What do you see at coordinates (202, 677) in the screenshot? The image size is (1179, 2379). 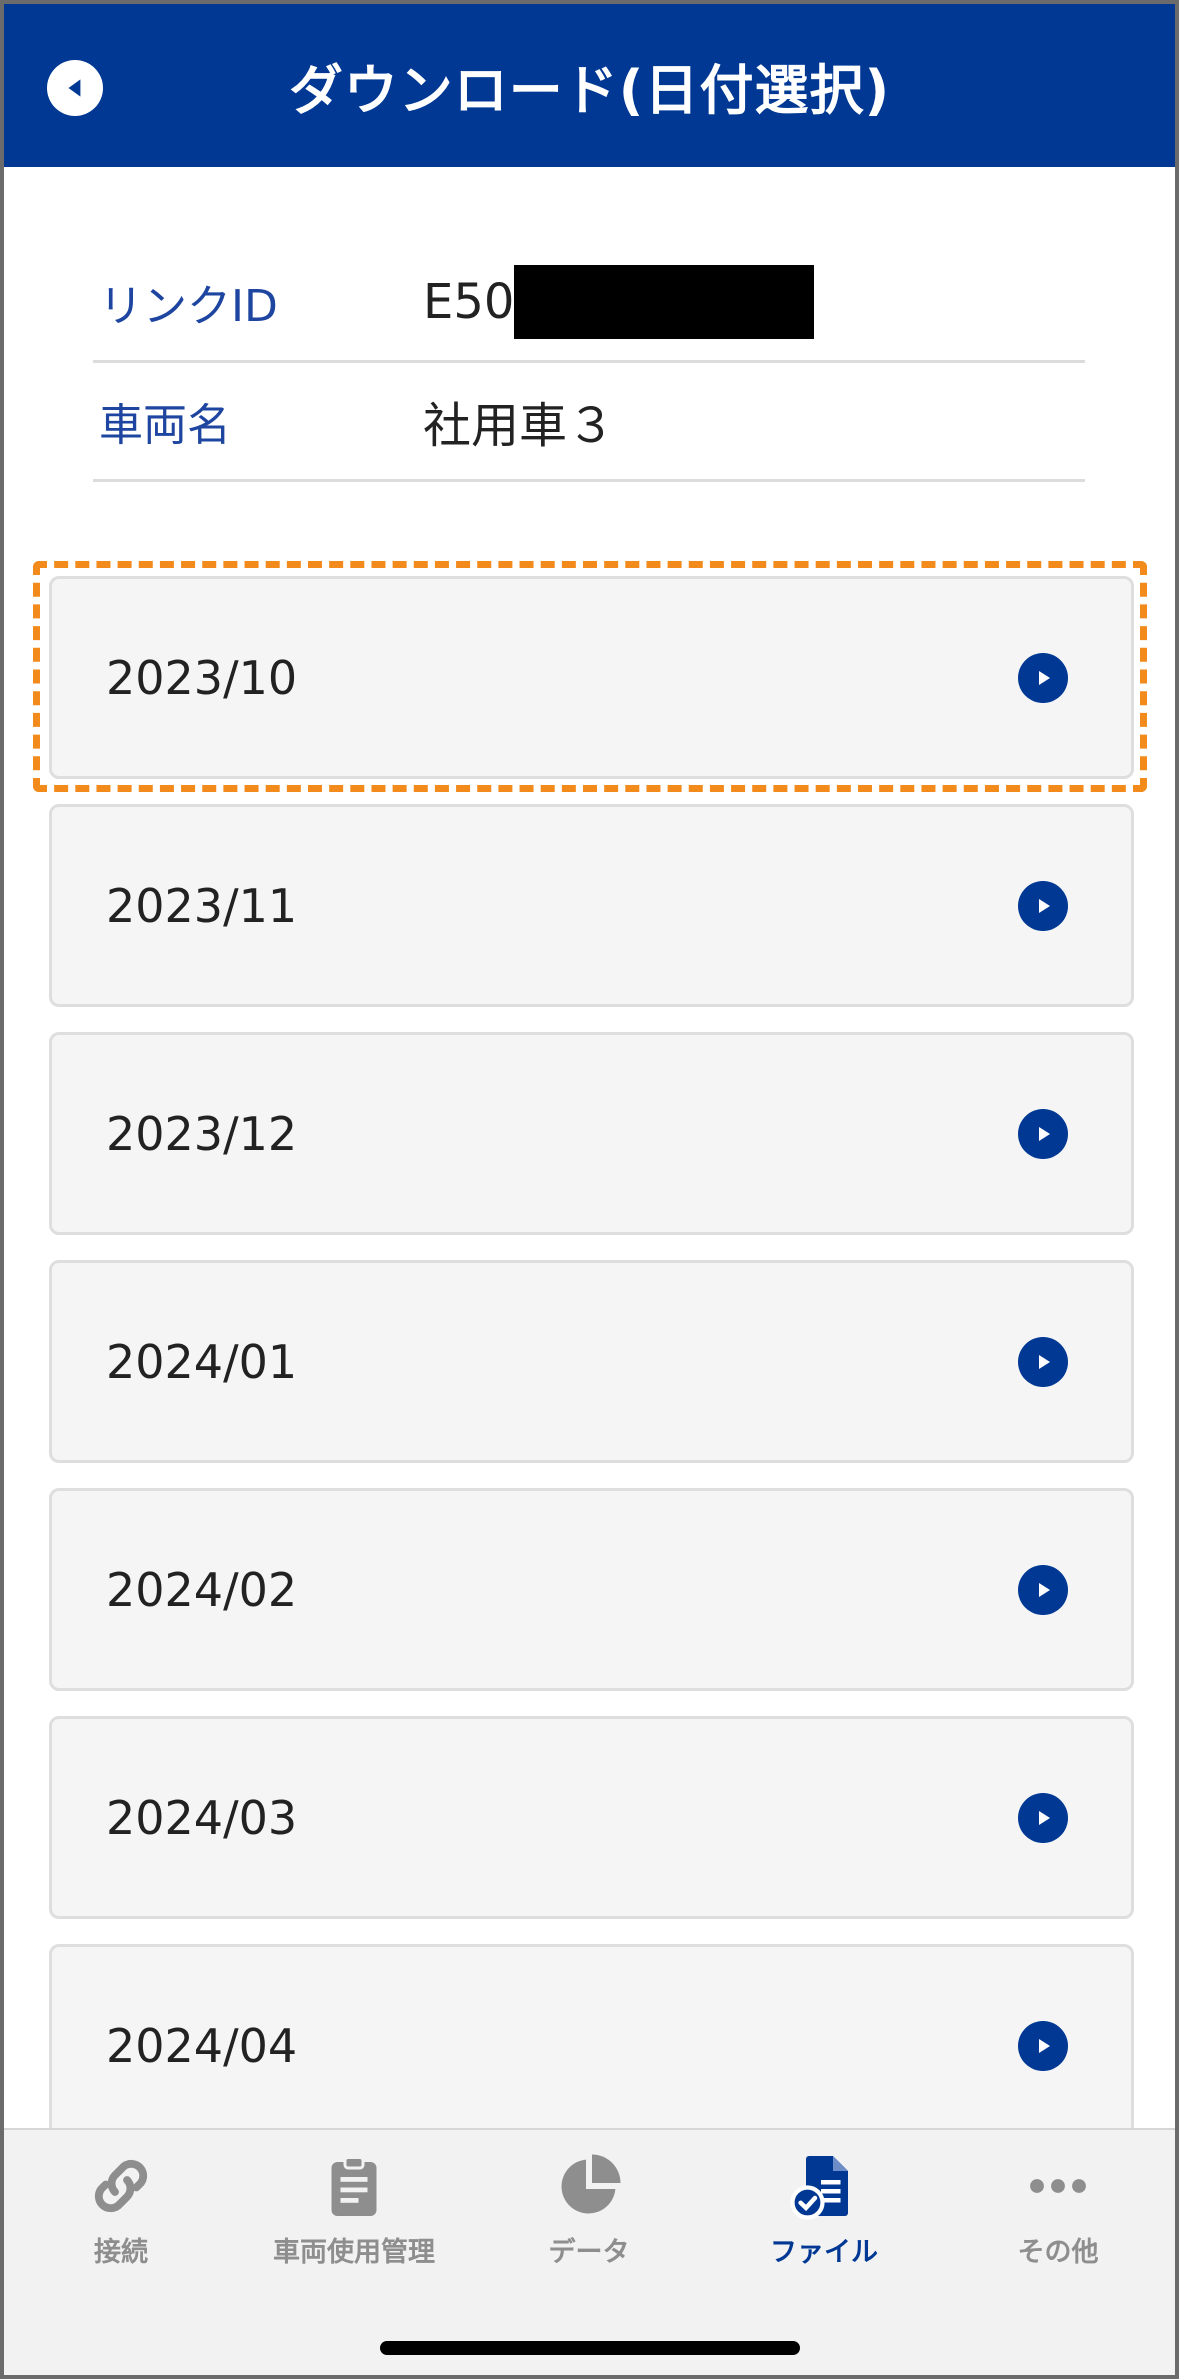 I see `month-label: 2023/10` at bounding box center [202, 677].